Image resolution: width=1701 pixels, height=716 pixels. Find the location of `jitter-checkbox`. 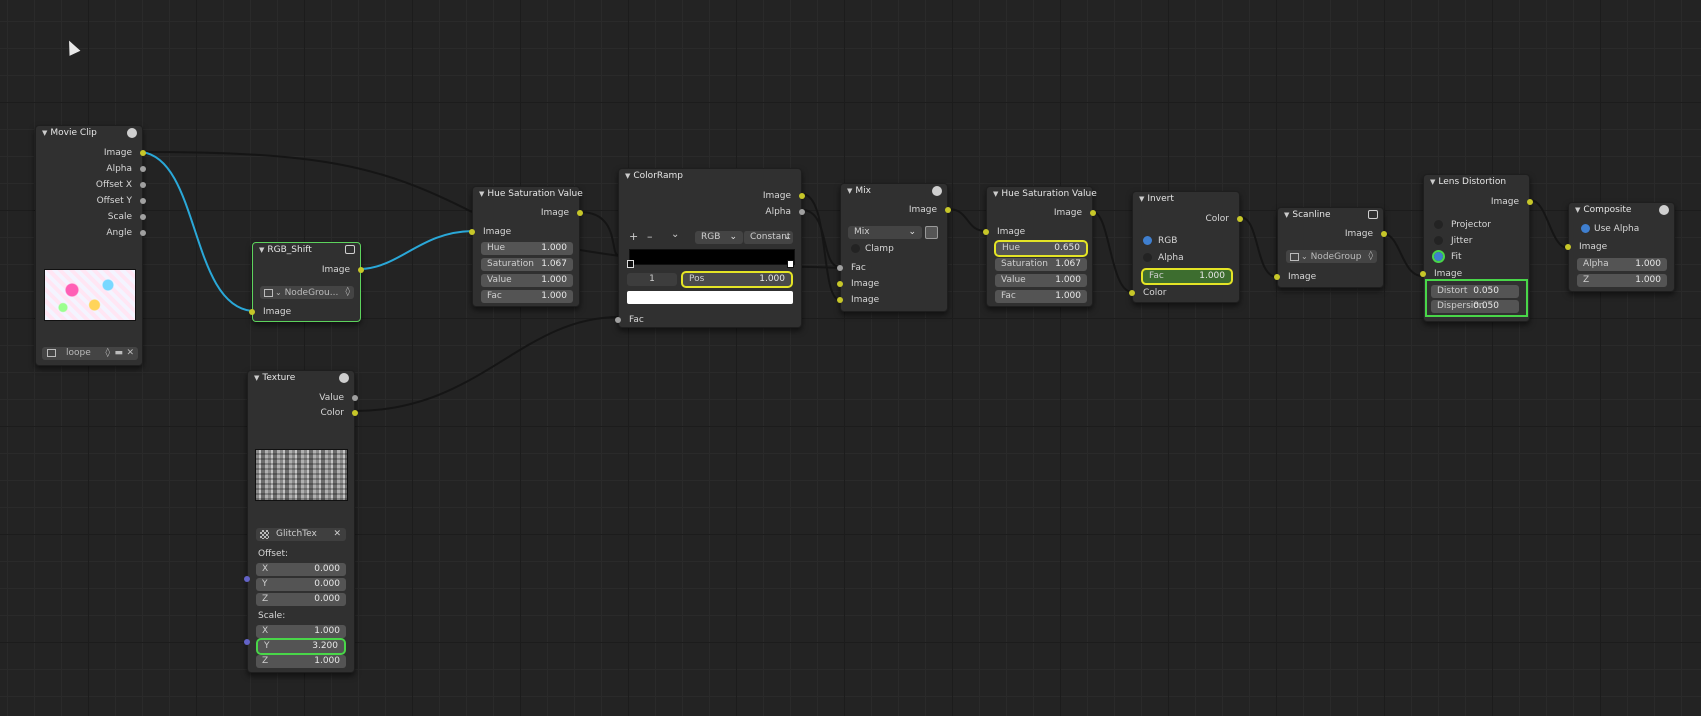

jitter-checkbox is located at coordinates (1438, 240).